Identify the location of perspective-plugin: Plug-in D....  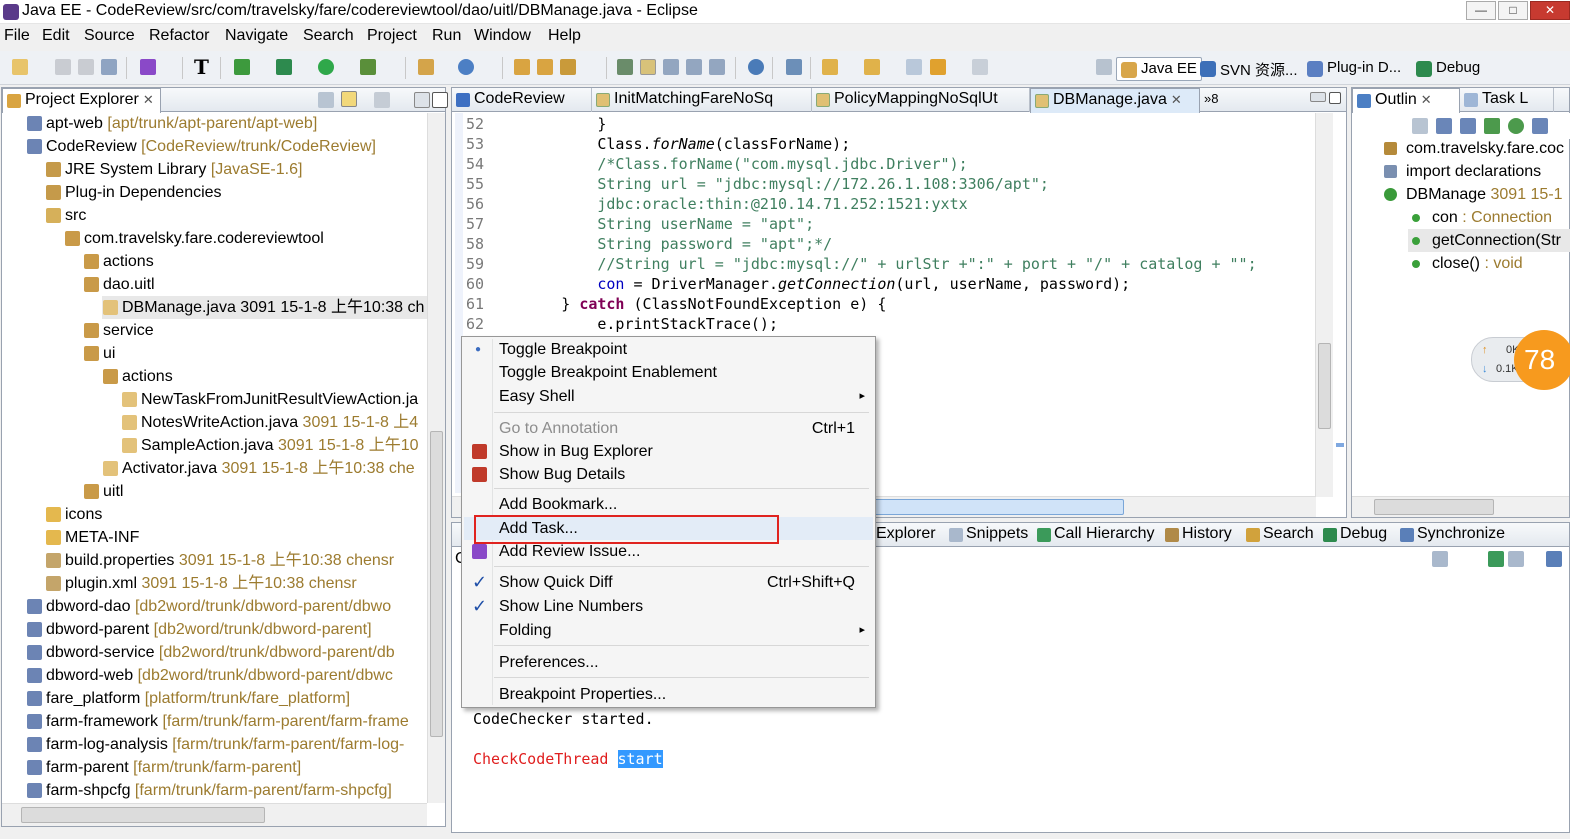
(1354, 69).